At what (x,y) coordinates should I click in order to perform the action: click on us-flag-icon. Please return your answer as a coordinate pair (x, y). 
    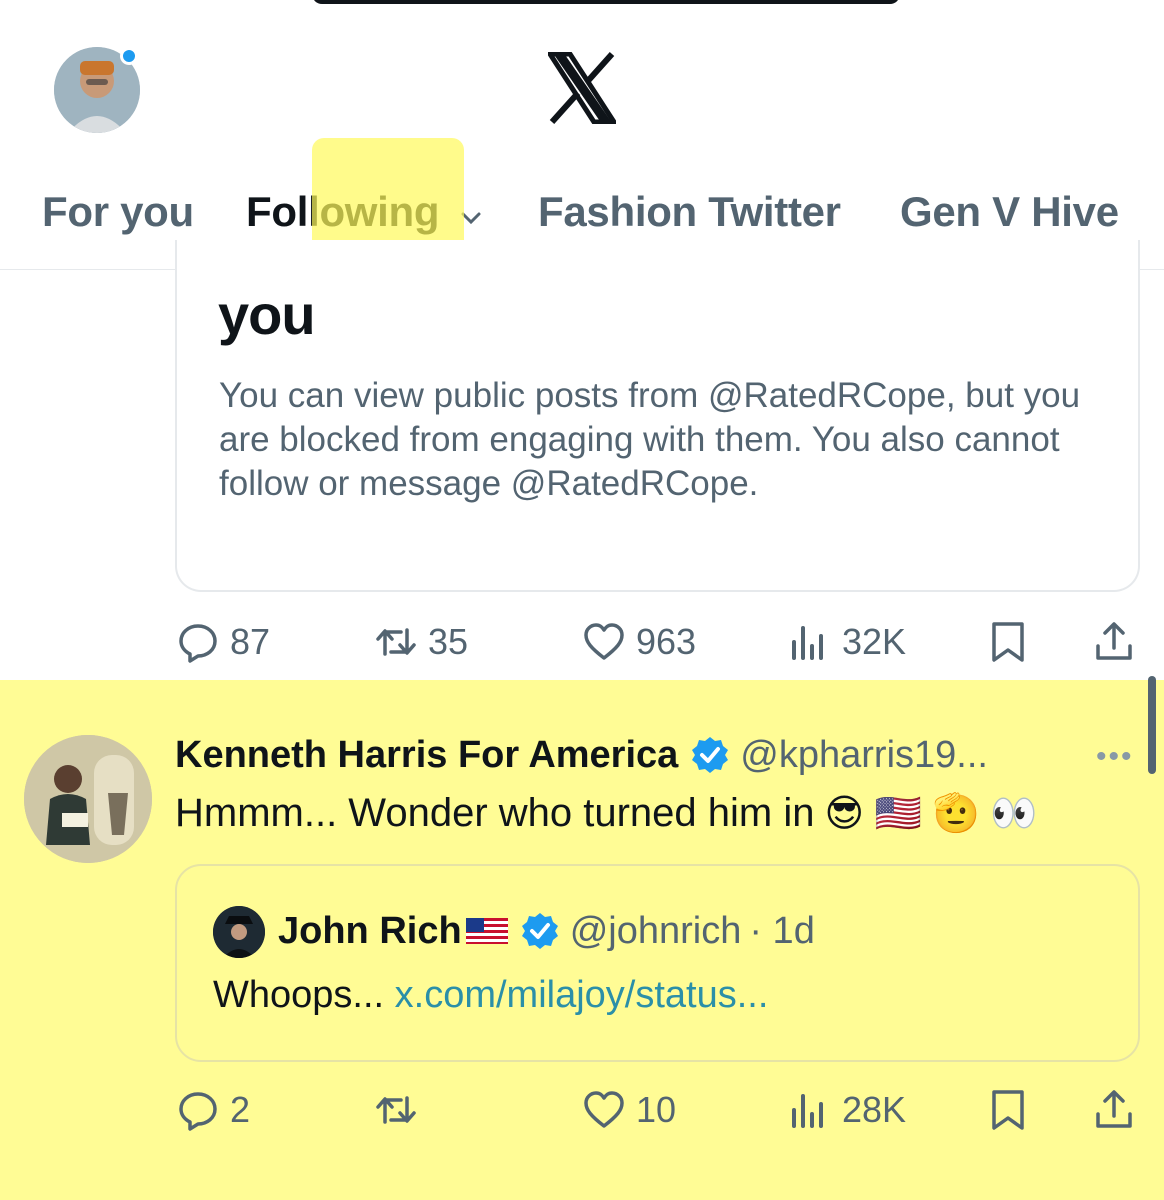
    Looking at the image, I should click on (486, 931).